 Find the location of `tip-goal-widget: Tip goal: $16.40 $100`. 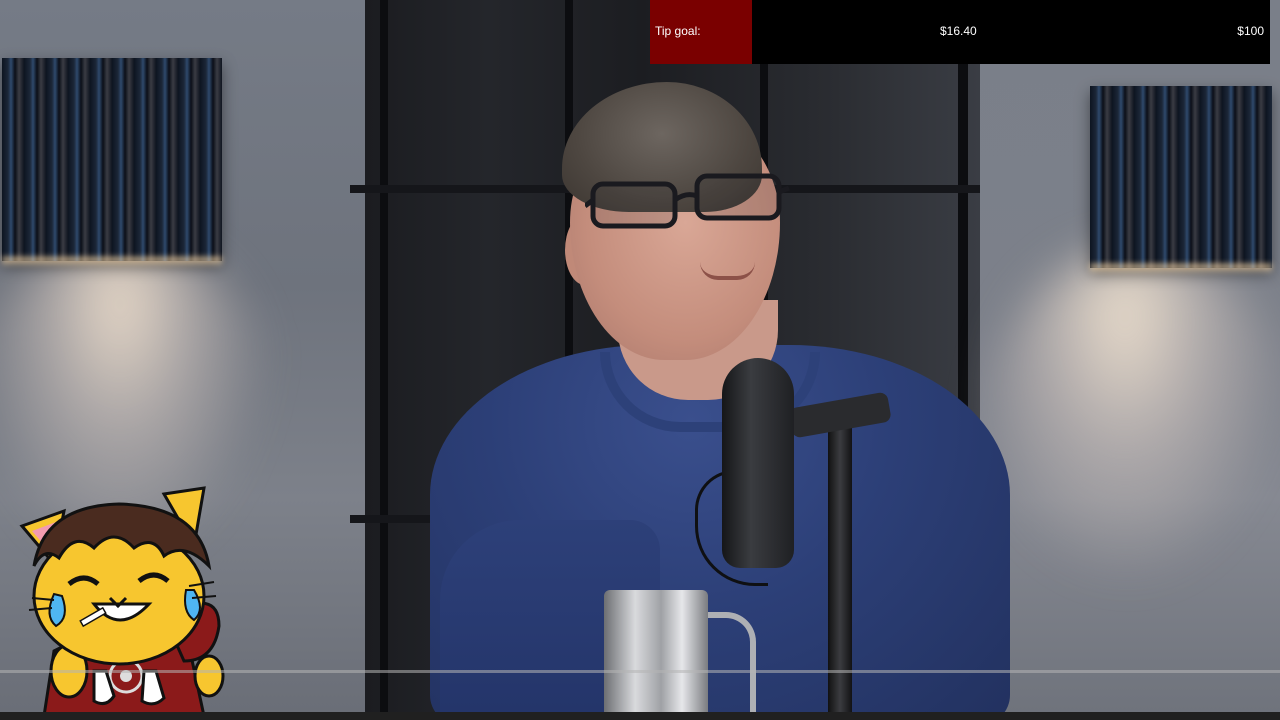

tip-goal-widget: Tip goal: $16.40 $100 is located at coordinates (960, 32).